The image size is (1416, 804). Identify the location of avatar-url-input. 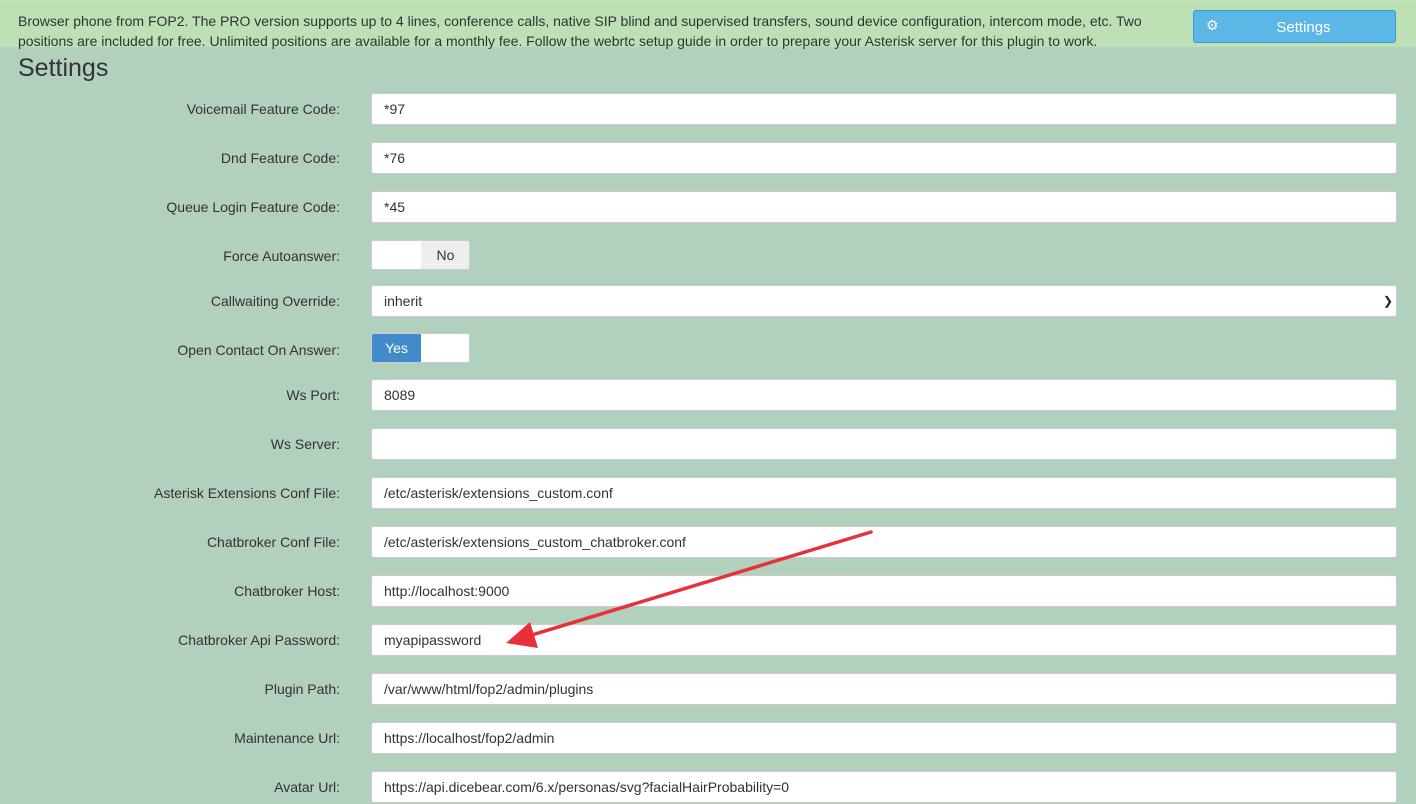
(884, 787).